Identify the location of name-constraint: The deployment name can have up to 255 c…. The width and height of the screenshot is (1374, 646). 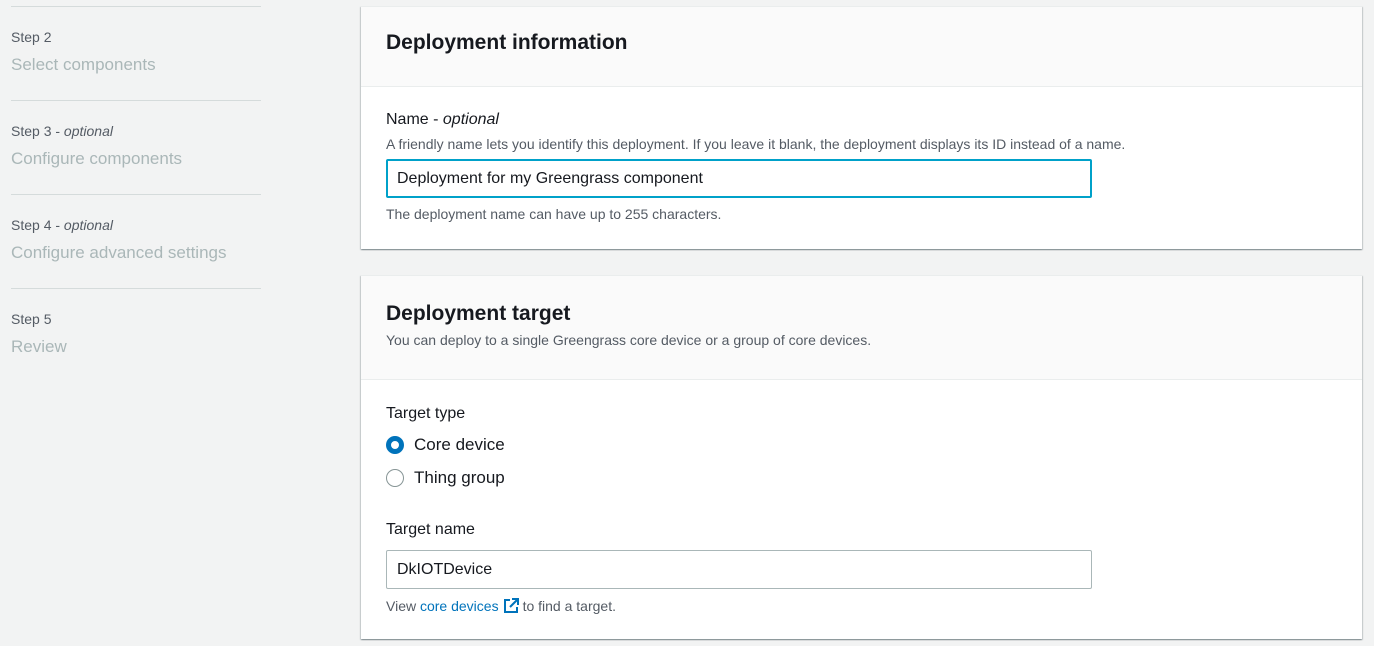
(554, 214).